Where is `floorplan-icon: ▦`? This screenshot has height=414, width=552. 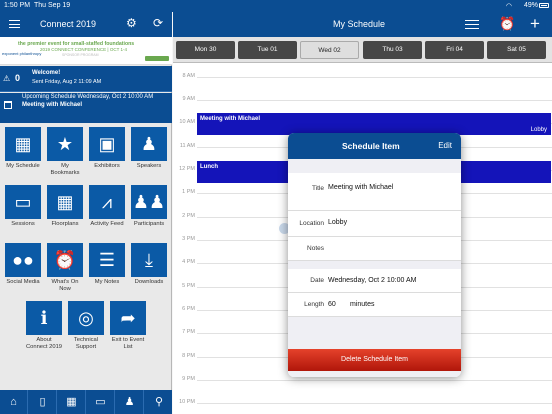
floorplan-icon: ▦ is located at coordinates (65, 202).